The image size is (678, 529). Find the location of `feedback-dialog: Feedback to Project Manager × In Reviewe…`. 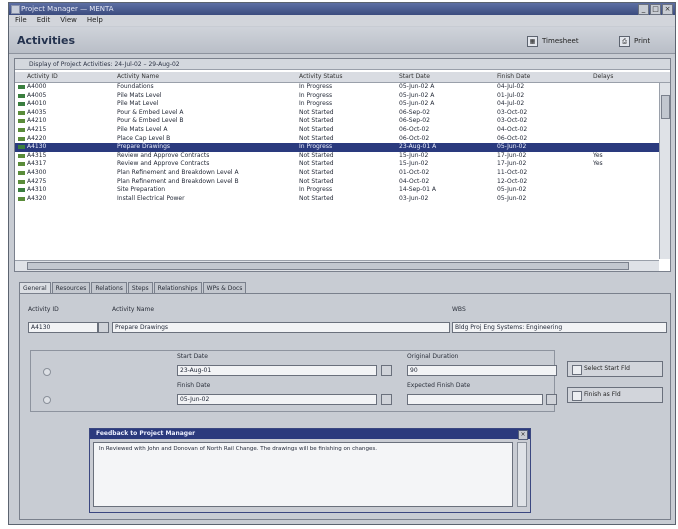

feedback-dialog: Feedback to Project Manager × In Reviewe… is located at coordinates (310, 470).